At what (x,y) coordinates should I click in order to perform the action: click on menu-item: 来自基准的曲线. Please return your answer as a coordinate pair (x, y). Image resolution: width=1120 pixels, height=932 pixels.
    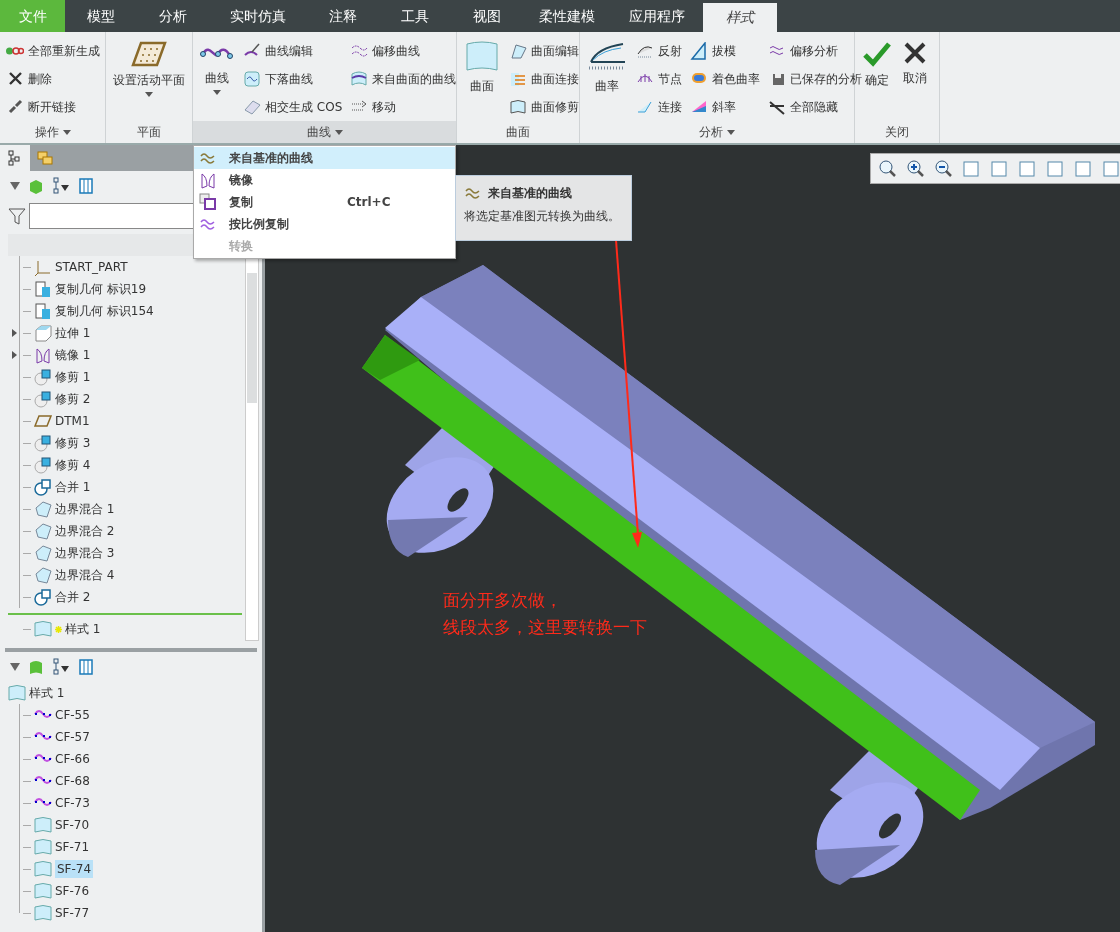
    Looking at the image, I should click on (324, 158).